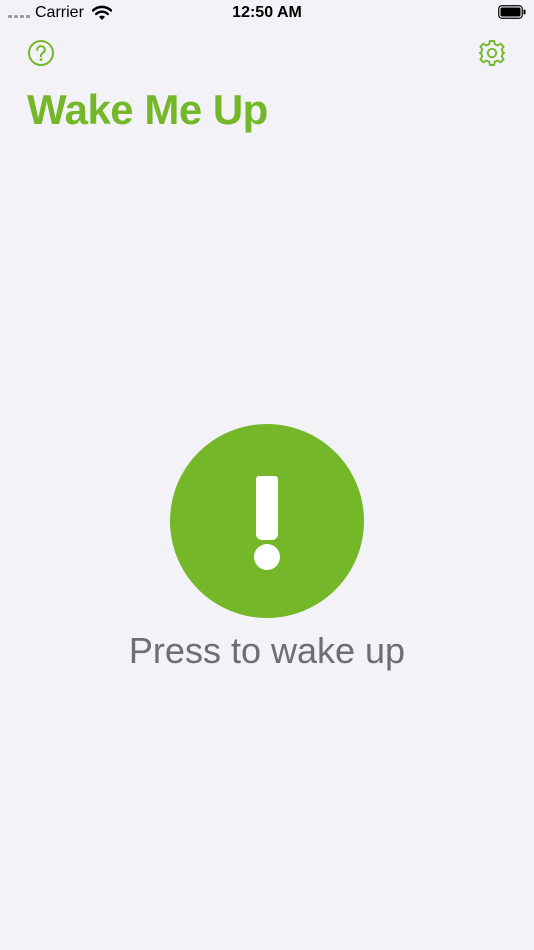 Image resolution: width=534 pixels, height=950 pixels. I want to click on question-circle-icon, so click(41, 53).